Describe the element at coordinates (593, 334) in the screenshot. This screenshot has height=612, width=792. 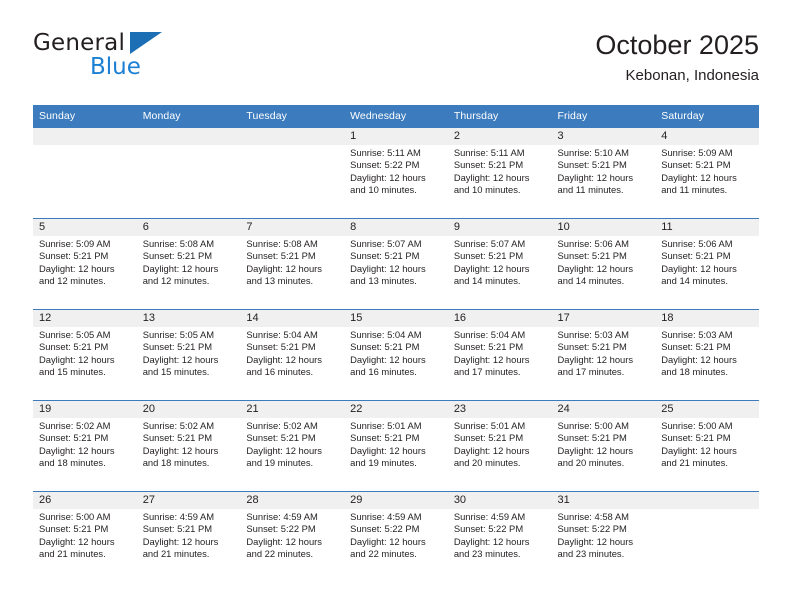
I see `sunrise-text: Sunrise: 5:03 AM` at that location.